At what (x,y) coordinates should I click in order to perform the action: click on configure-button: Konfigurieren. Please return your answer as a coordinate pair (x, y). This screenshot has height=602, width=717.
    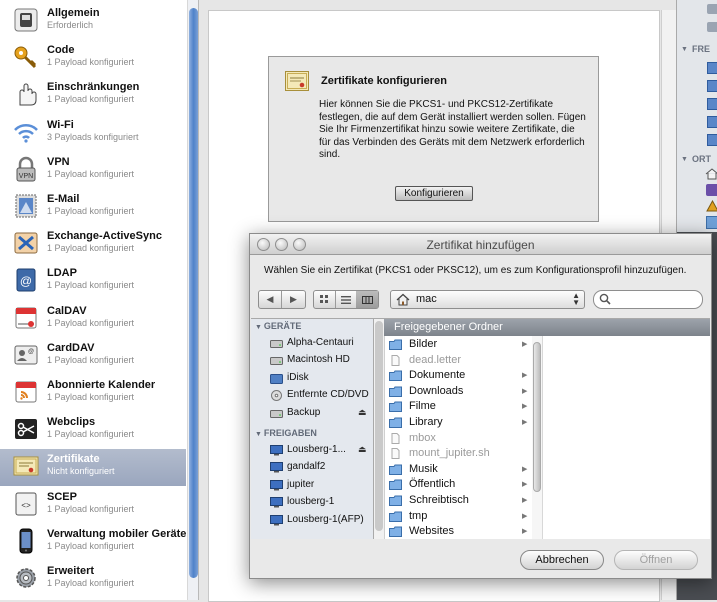
    Looking at the image, I should click on (434, 193).